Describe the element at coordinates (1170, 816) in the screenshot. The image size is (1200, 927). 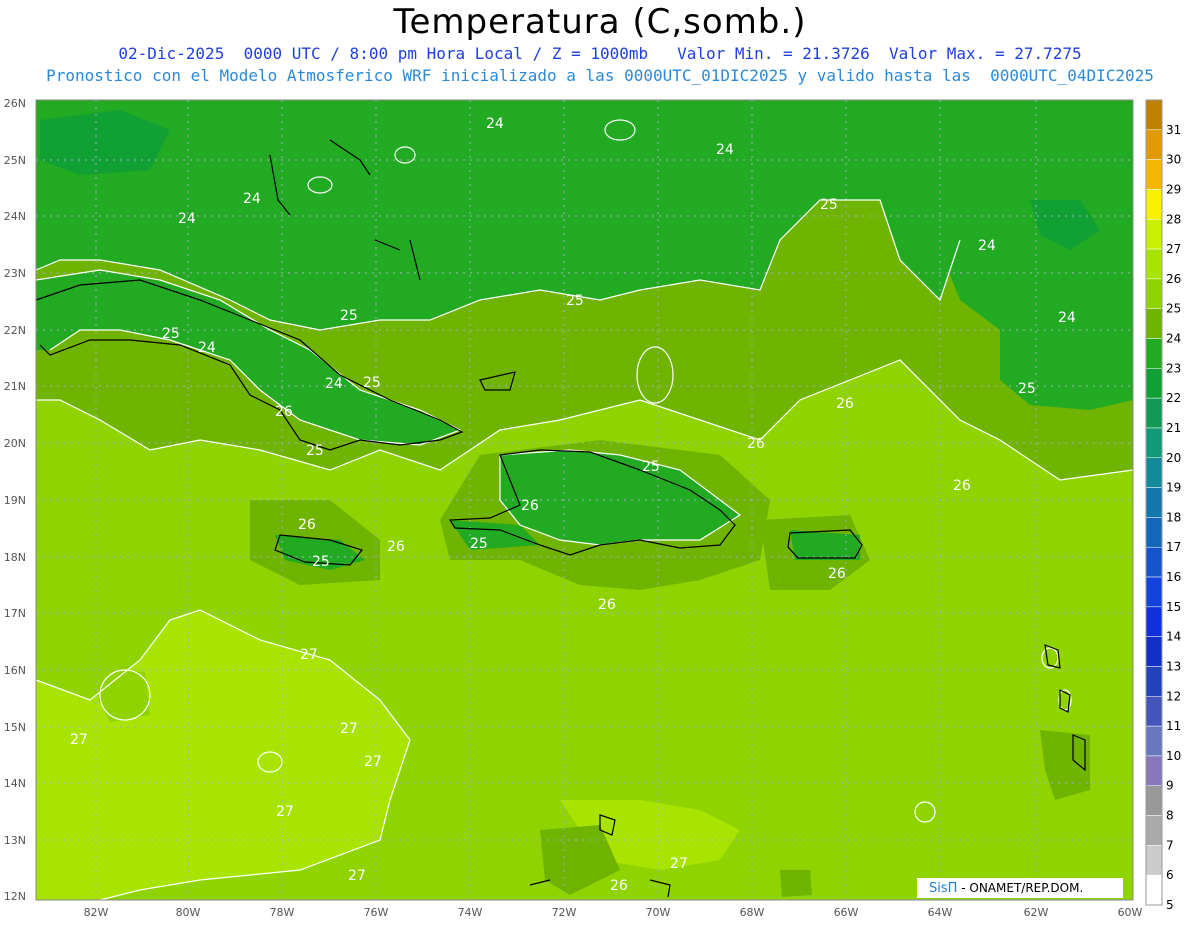
I see `colorbar-label: 8` at that location.